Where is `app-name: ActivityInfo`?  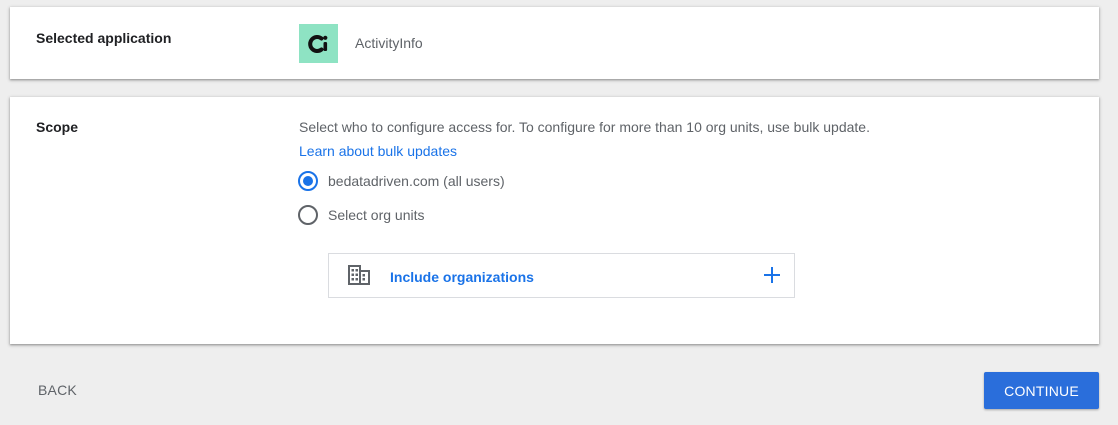 app-name: ActivityInfo is located at coordinates (389, 43).